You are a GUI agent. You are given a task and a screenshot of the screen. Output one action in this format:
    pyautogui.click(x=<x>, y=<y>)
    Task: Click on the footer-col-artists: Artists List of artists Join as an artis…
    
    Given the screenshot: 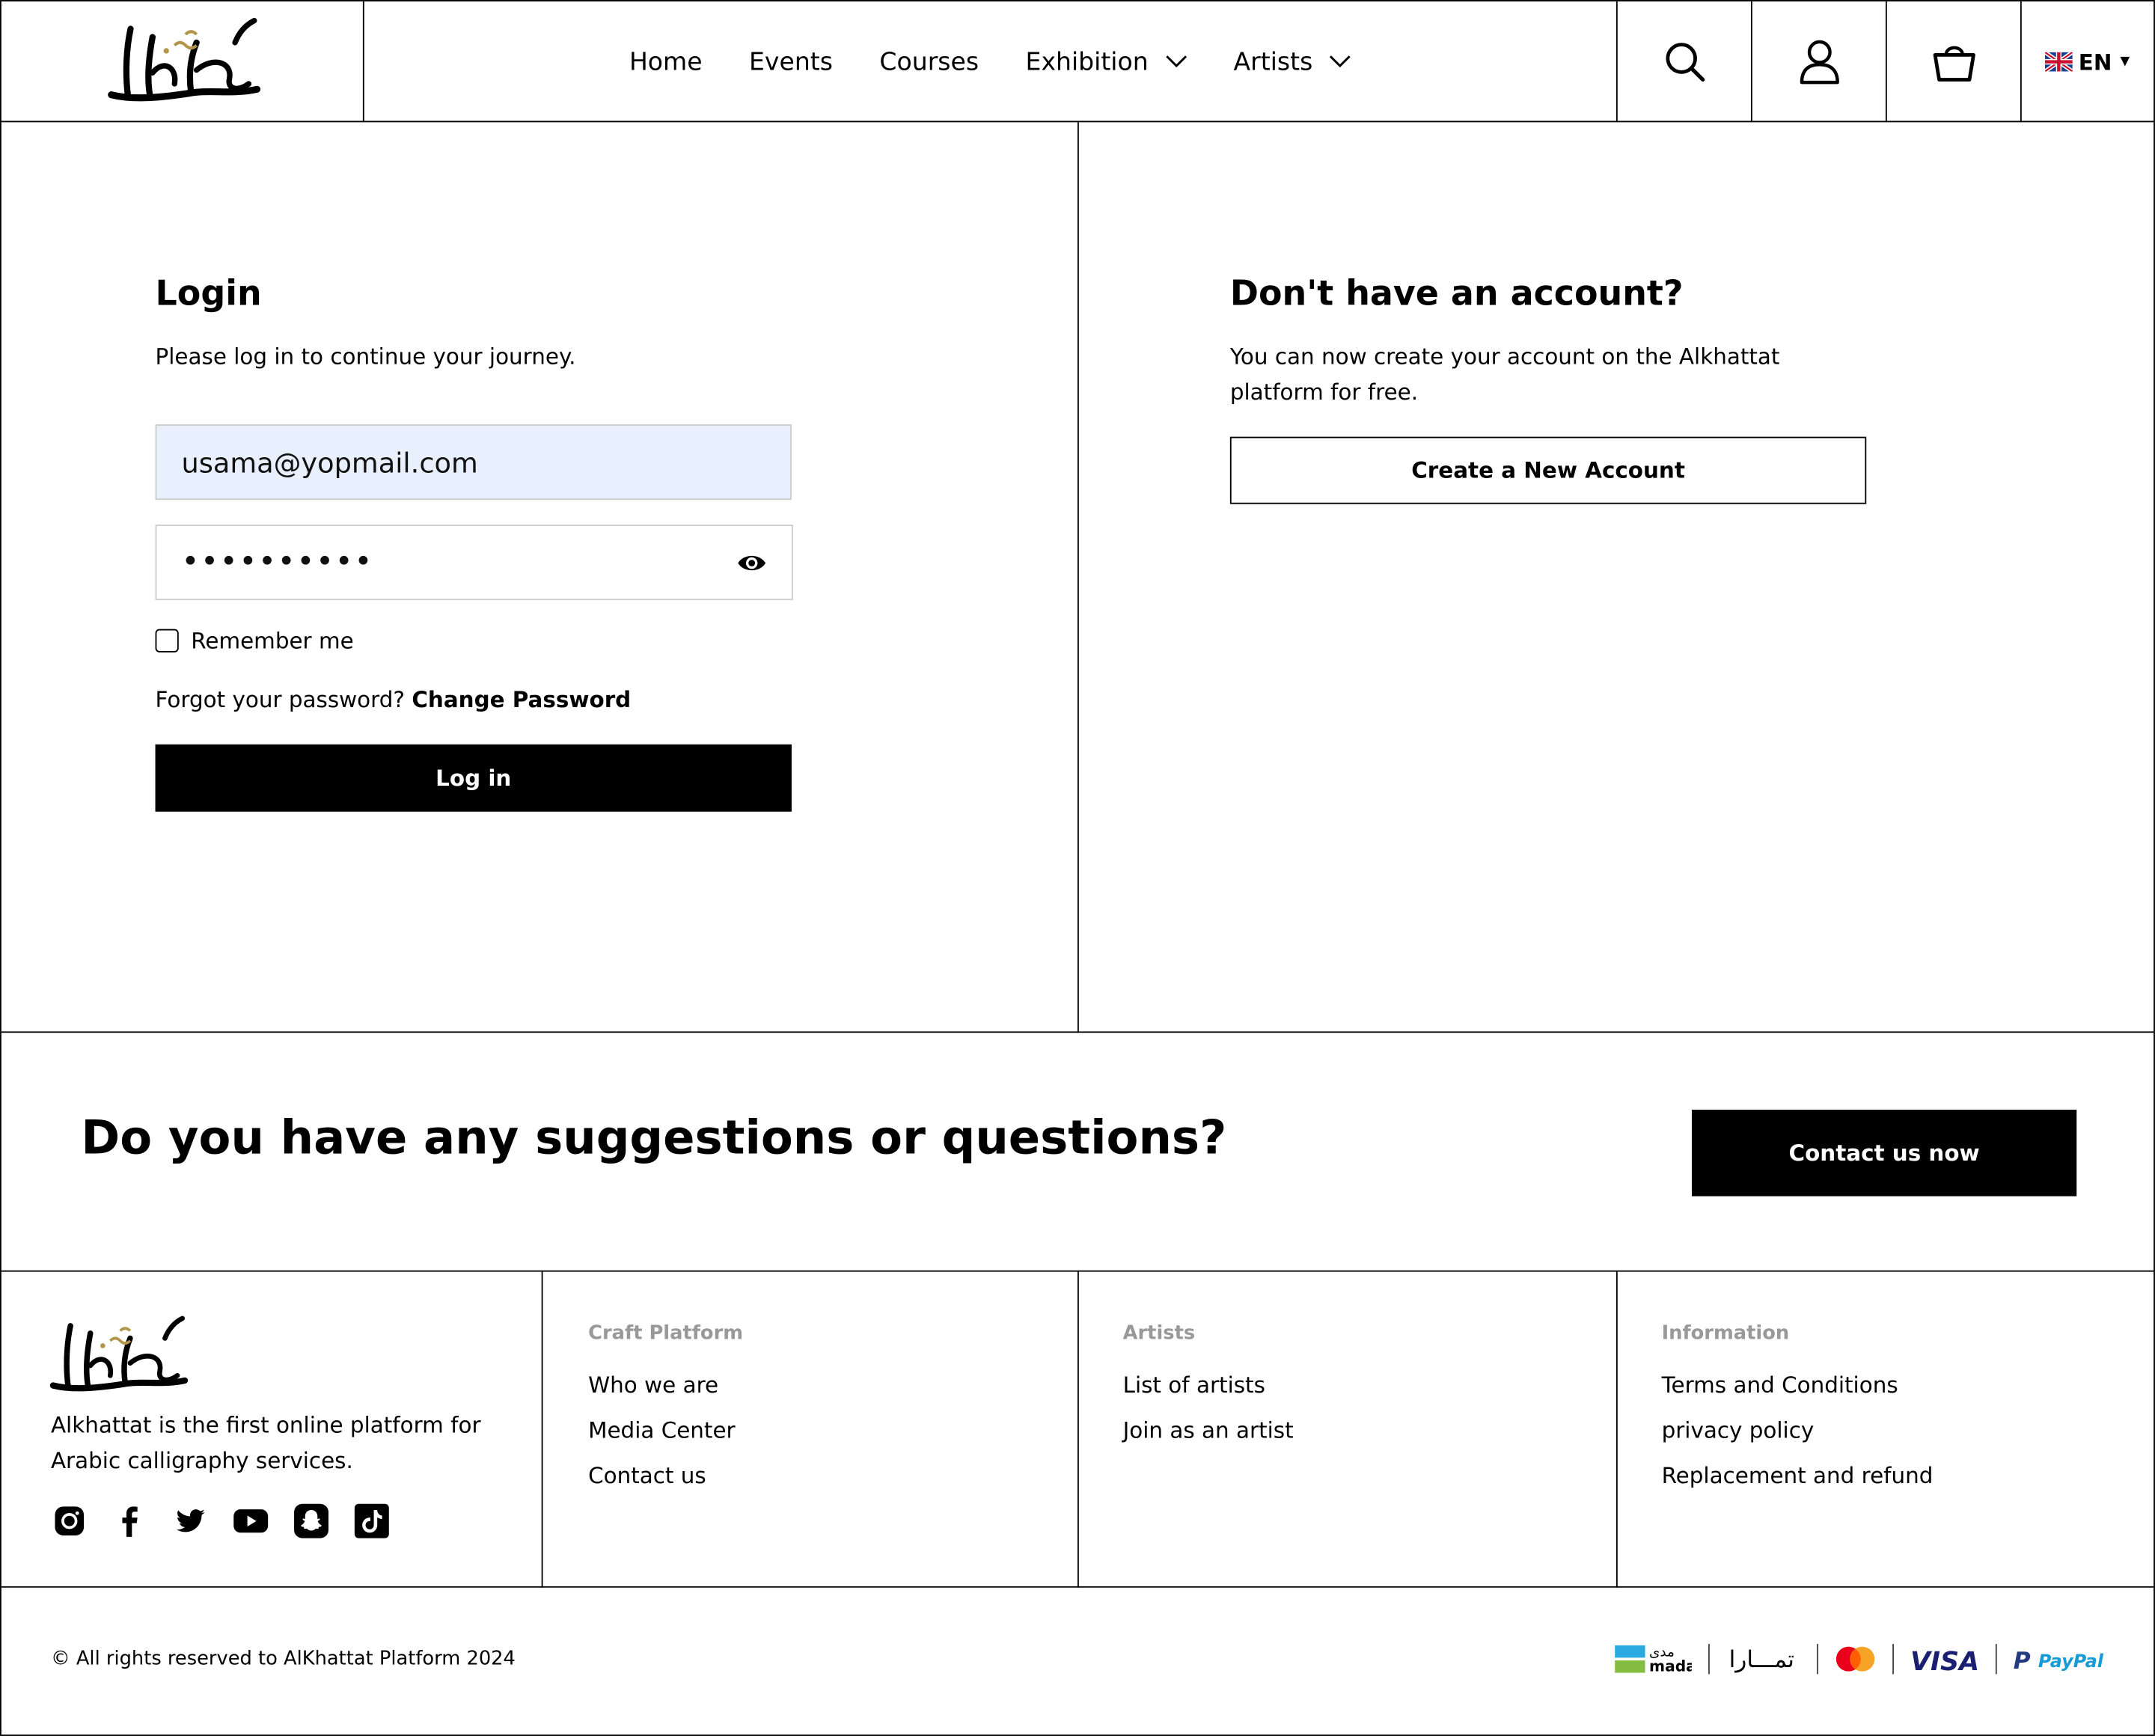 What is the action you would take?
    pyautogui.click(x=1348, y=1429)
    